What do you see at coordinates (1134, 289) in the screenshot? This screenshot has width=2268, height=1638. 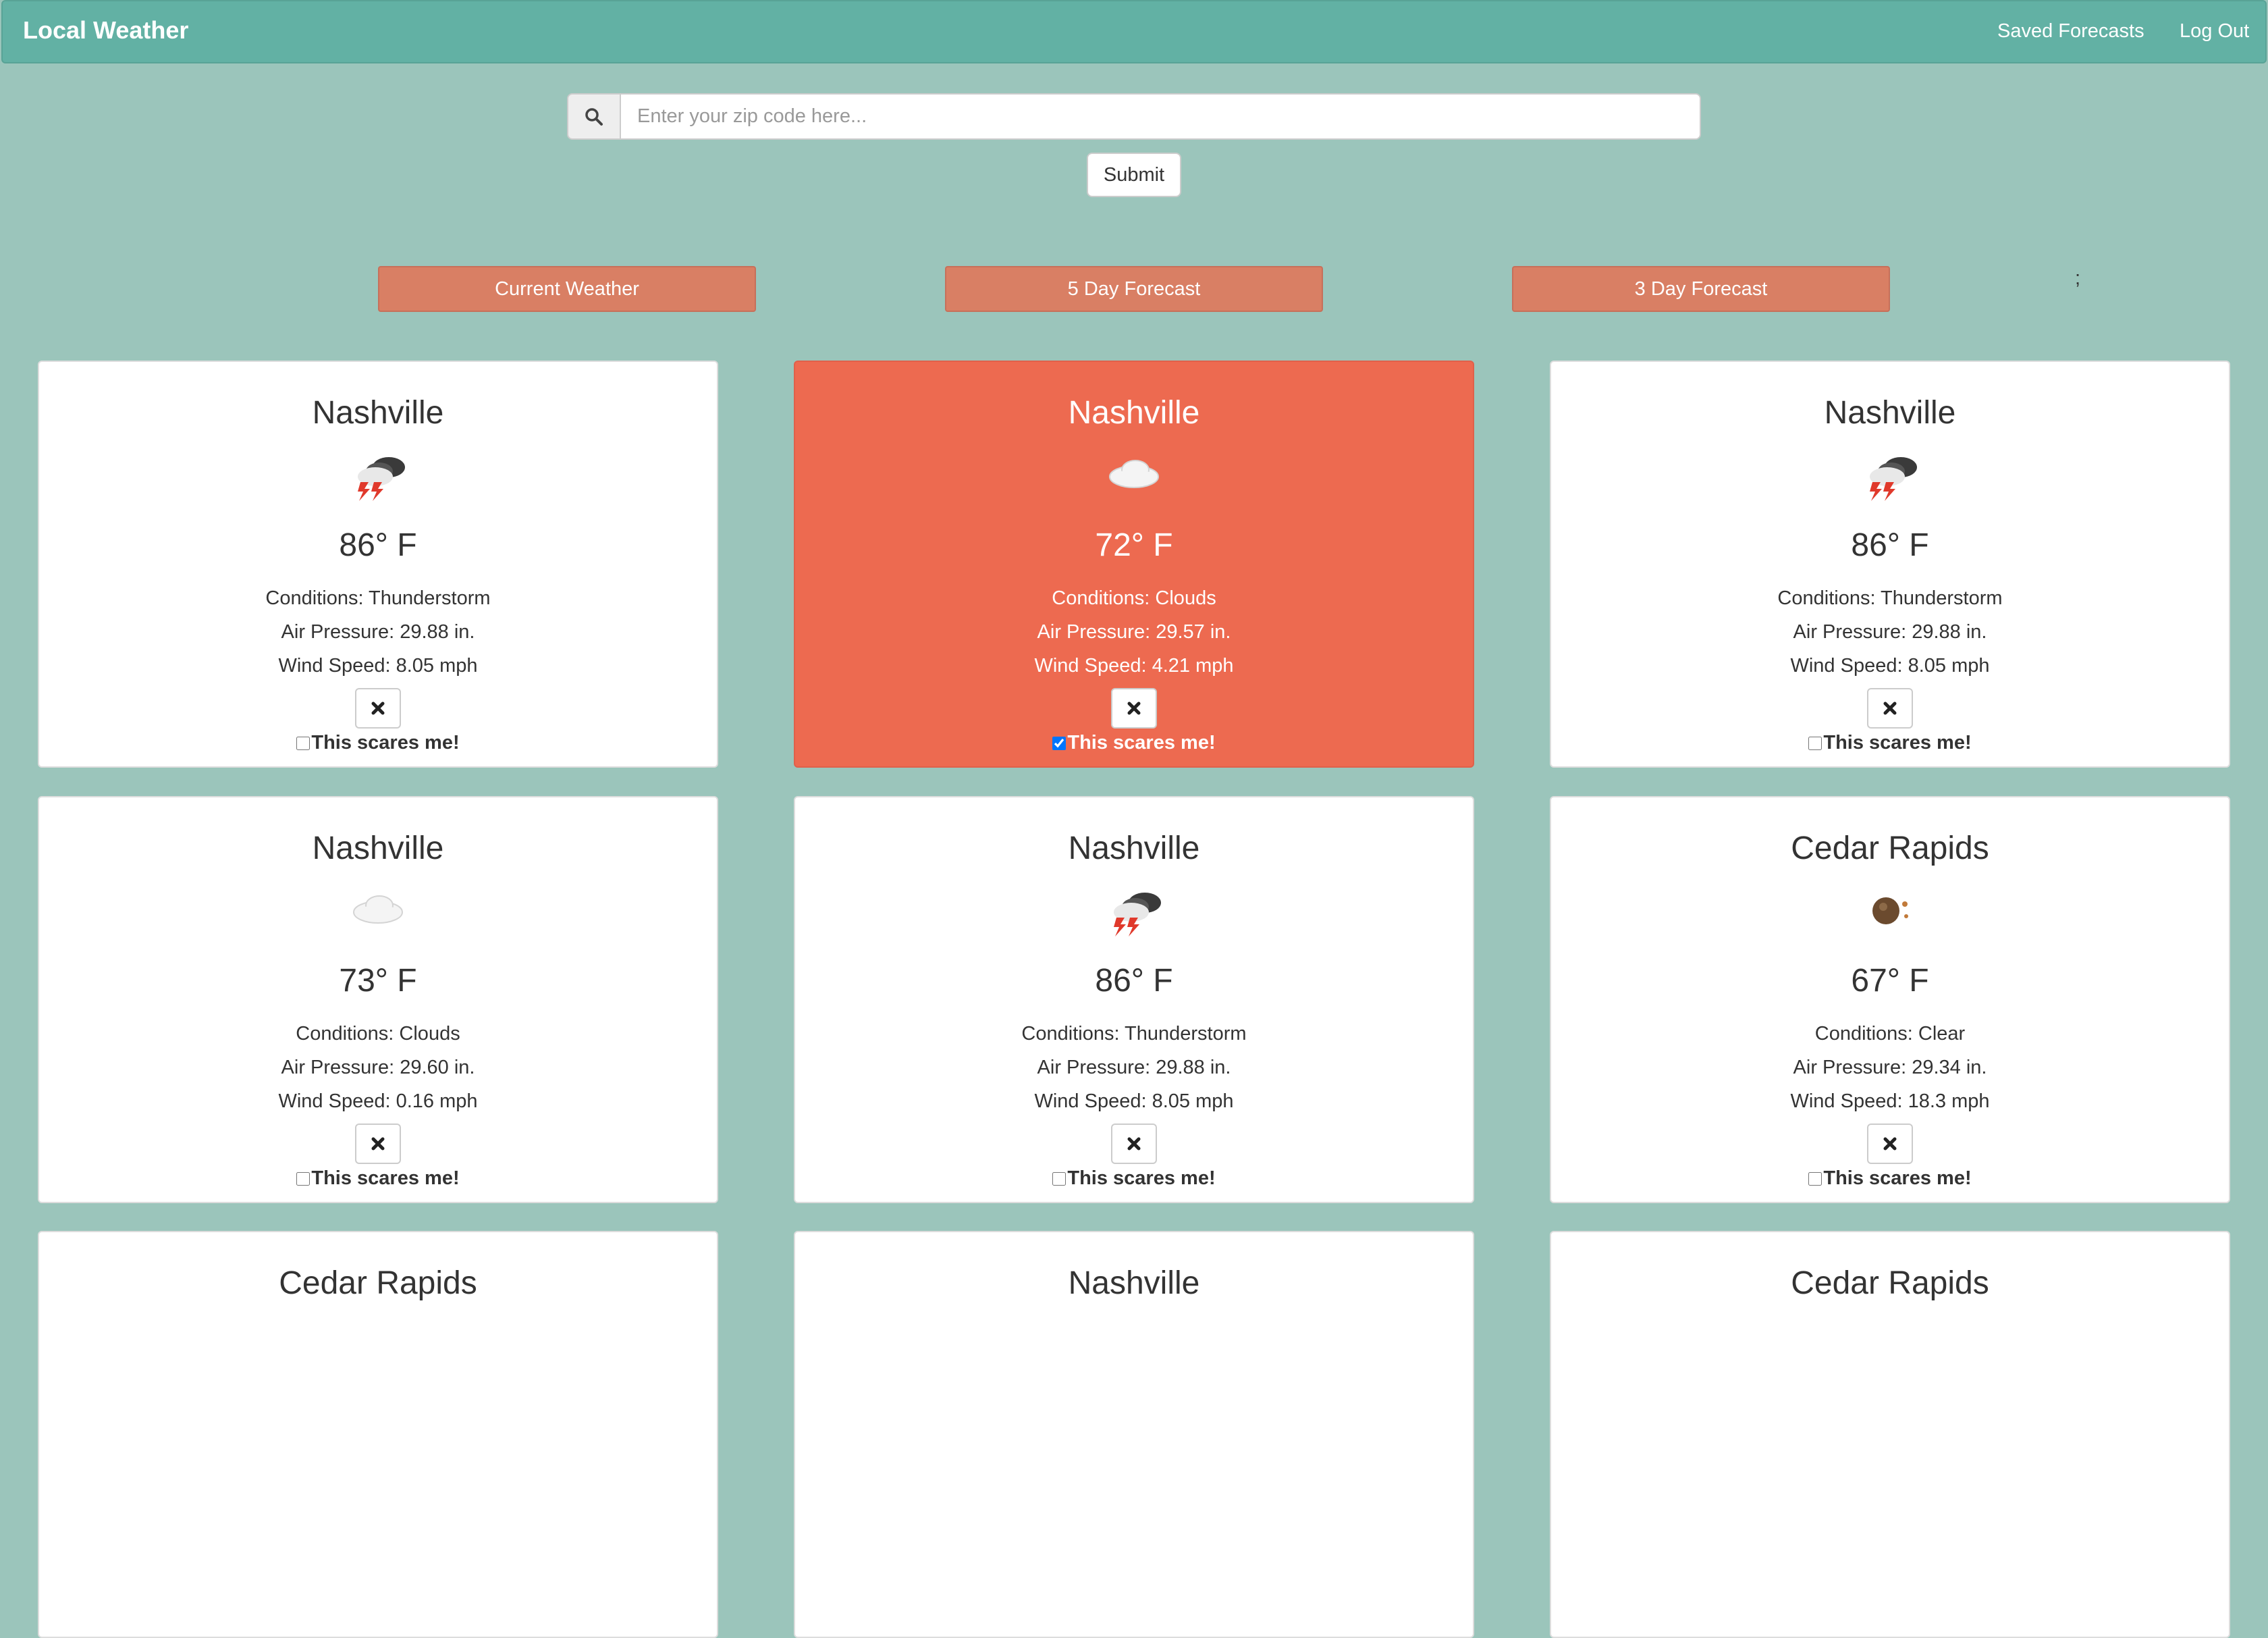 I see `five-day-forecast-button: 5 Day Forecast` at bounding box center [1134, 289].